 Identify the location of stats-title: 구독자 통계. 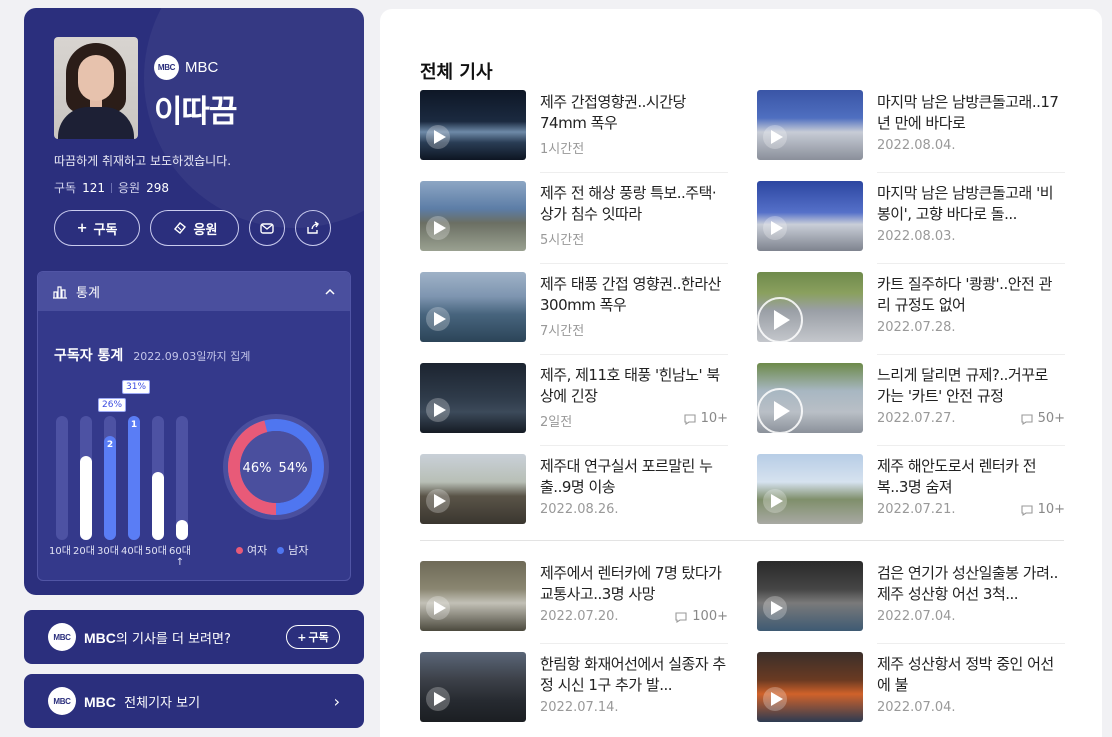
(89, 356).